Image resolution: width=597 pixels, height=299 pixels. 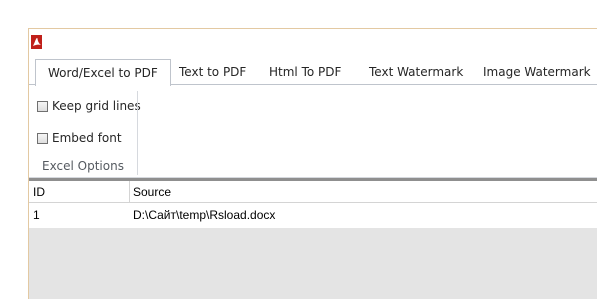 I want to click on tab-text-to-pdf: Text to PDF, so click(x=212, y=72).